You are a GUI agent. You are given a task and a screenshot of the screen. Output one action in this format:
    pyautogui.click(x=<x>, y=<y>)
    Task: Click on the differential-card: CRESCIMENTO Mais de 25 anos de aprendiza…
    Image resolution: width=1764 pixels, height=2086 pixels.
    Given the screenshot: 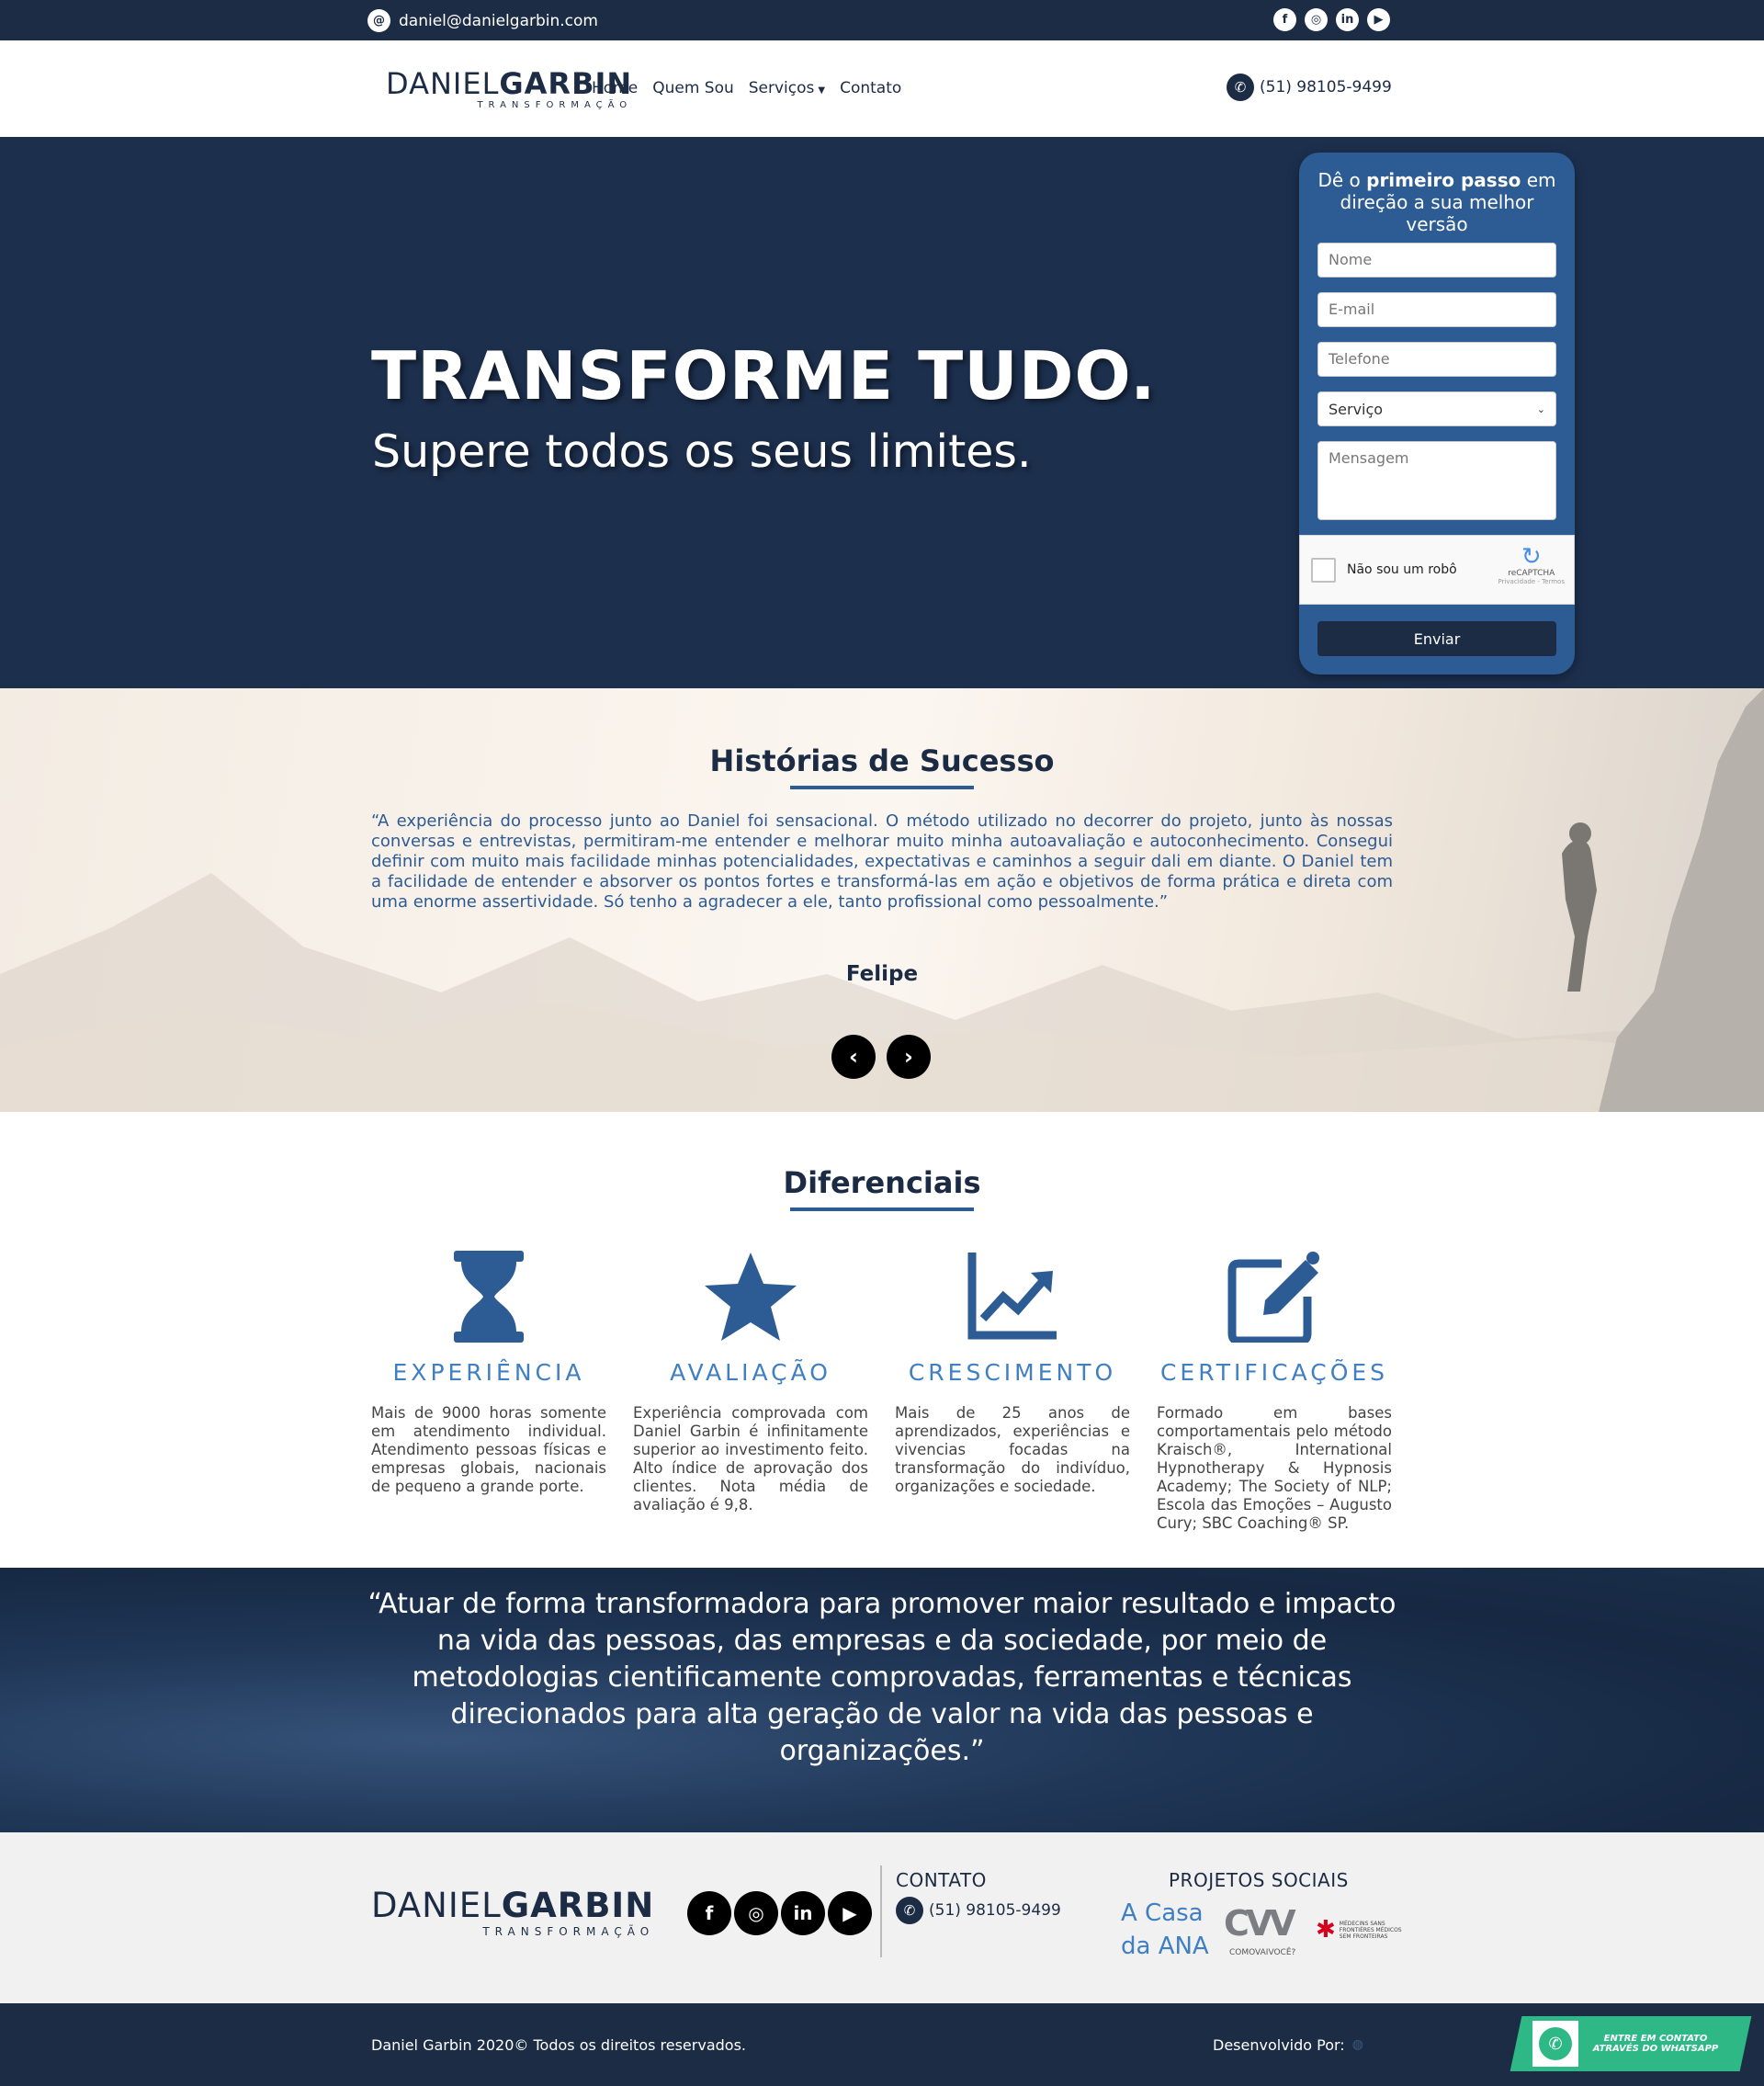 What is the action you would take?
    pyautogui.click(x=1012, y=1372)
    